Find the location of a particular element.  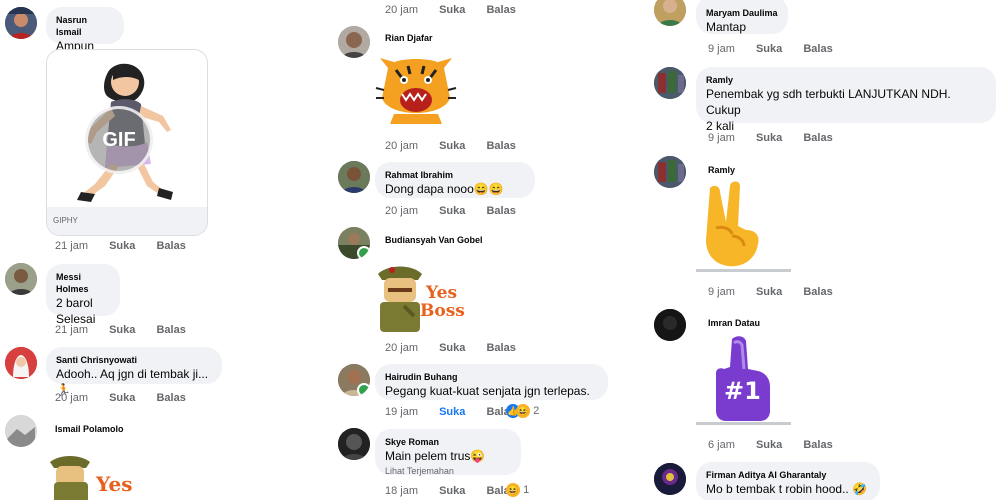

comment-time: 18 jam is located at coordinates (401, 491).